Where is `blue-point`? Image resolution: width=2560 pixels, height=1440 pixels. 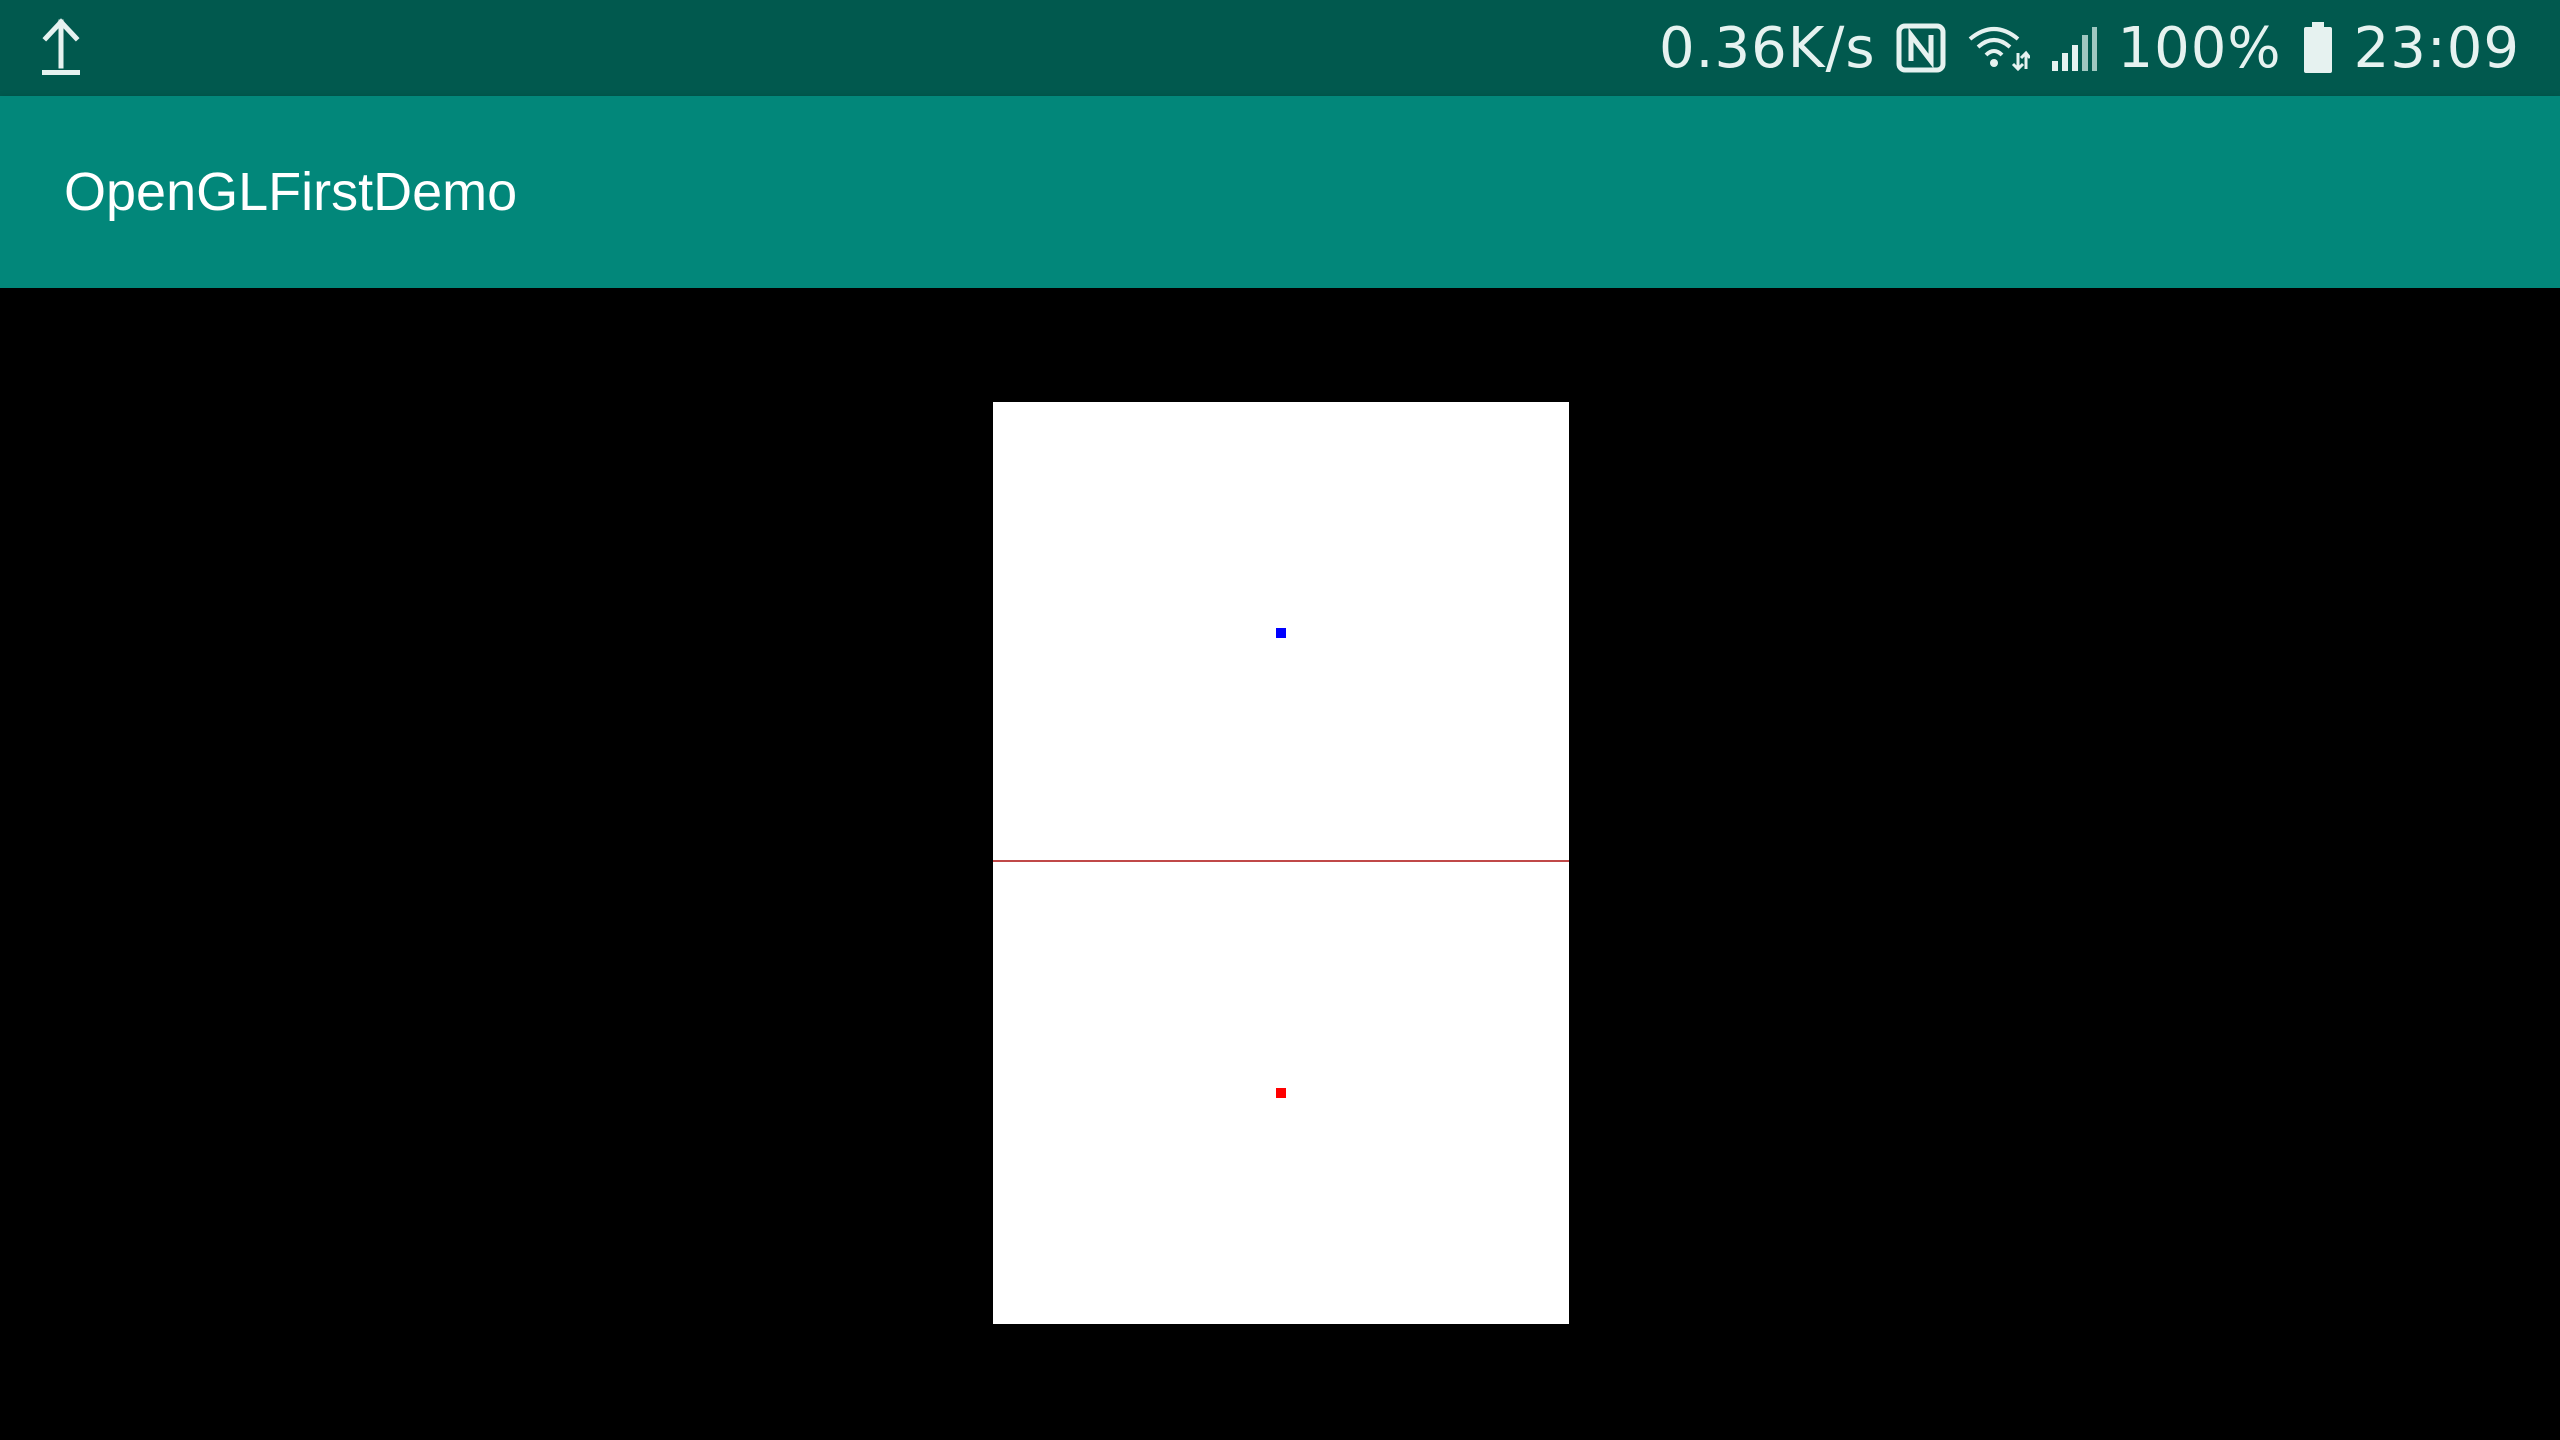 blue-point is located at coordinates (1281, 633).